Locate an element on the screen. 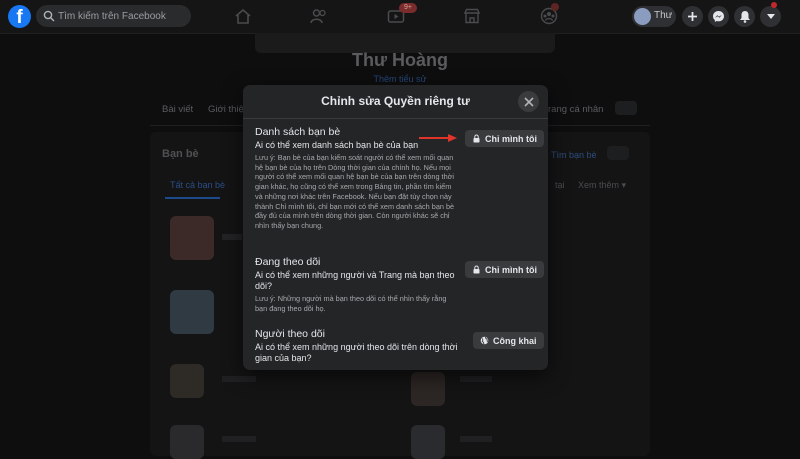  profile-button: Thư is located at coordinates (654, 16).